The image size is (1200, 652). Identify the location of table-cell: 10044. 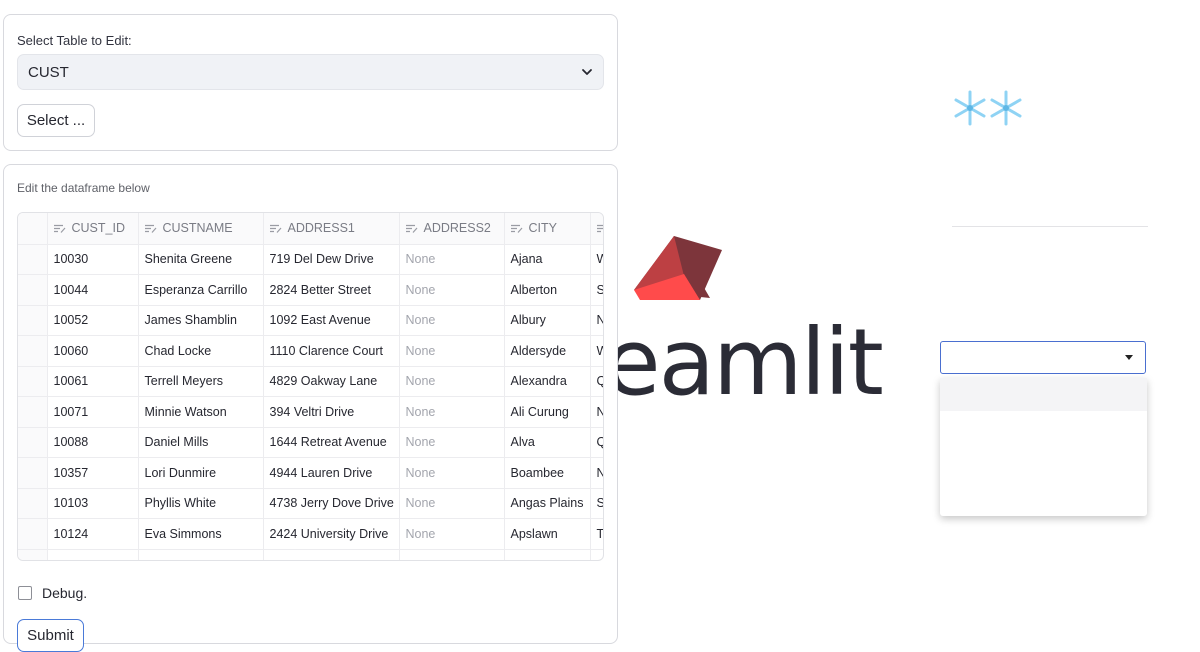
(93, 290).